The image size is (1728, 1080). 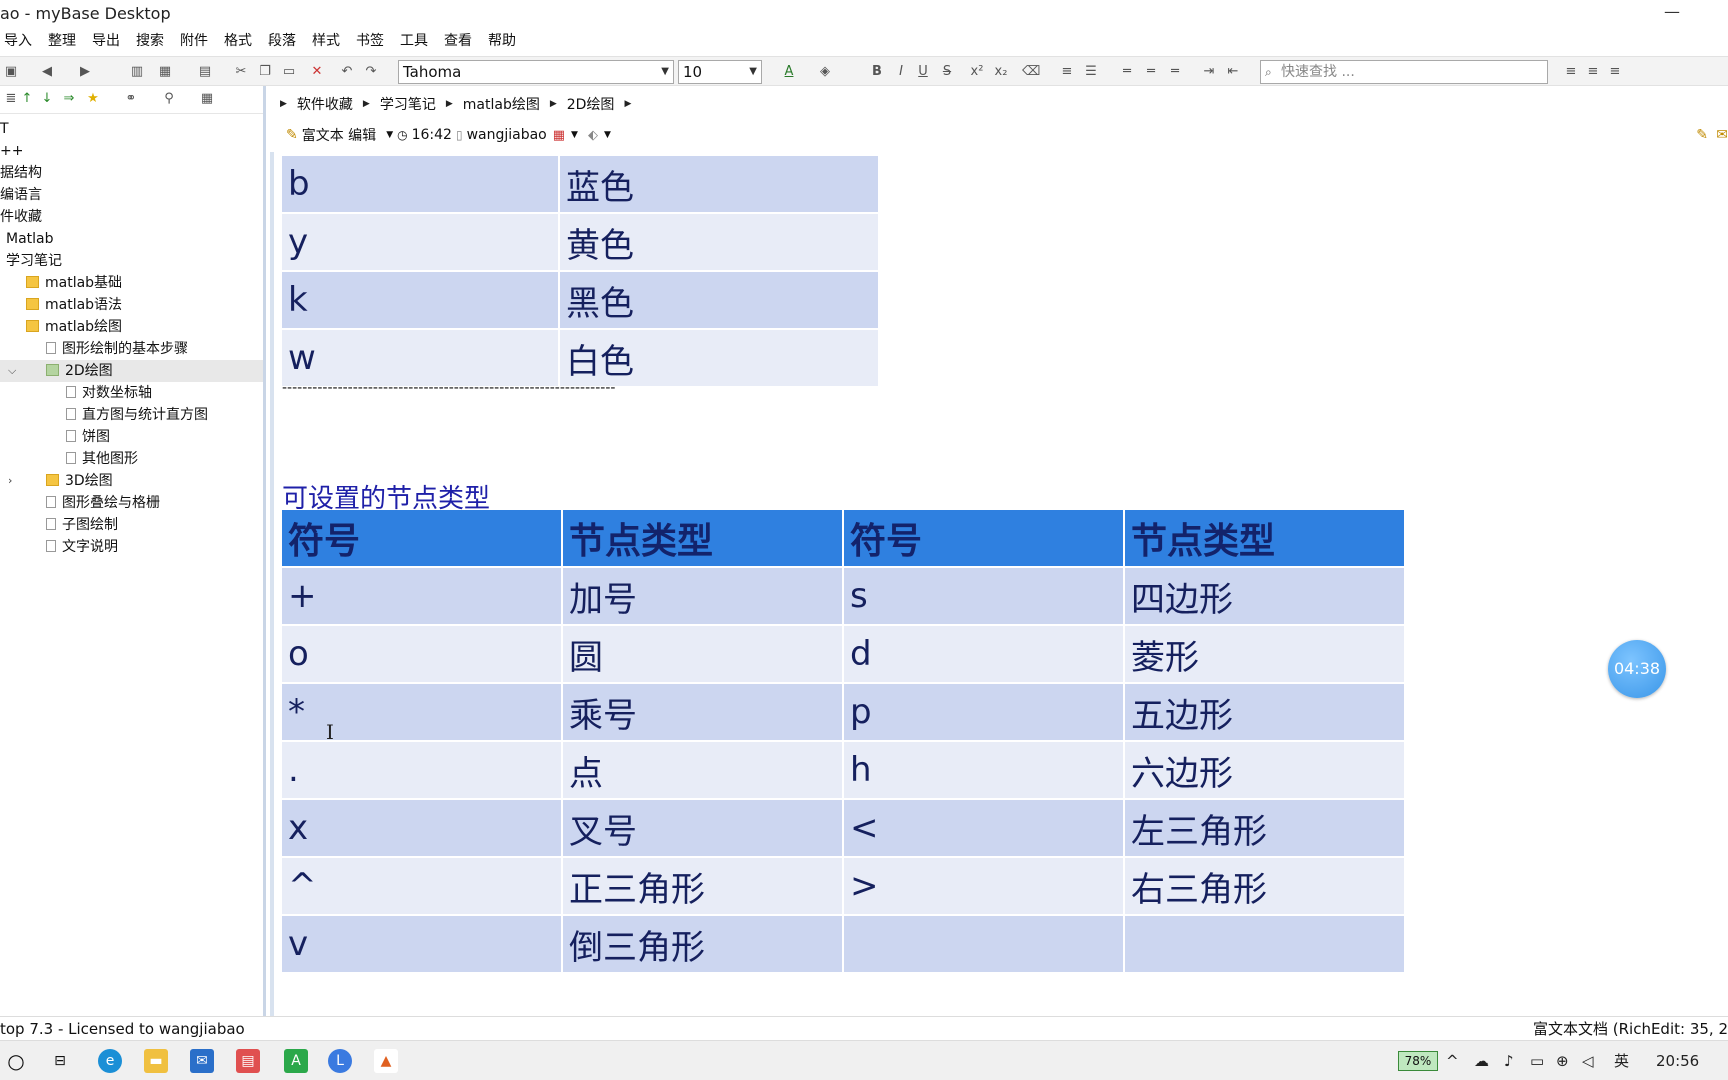 I want to click on power-icon: ▭, so click(x=1537, y=1060).